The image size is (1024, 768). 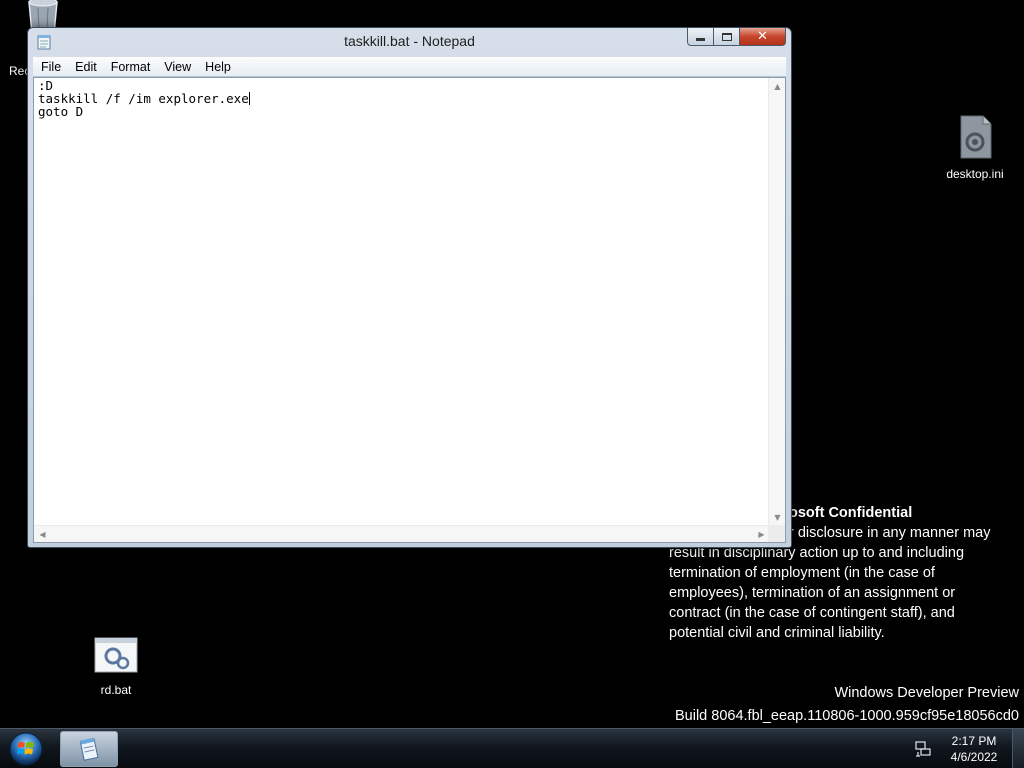 I want to click on menu-bar: File Edit Format View Help, so click(x=409, y=67).